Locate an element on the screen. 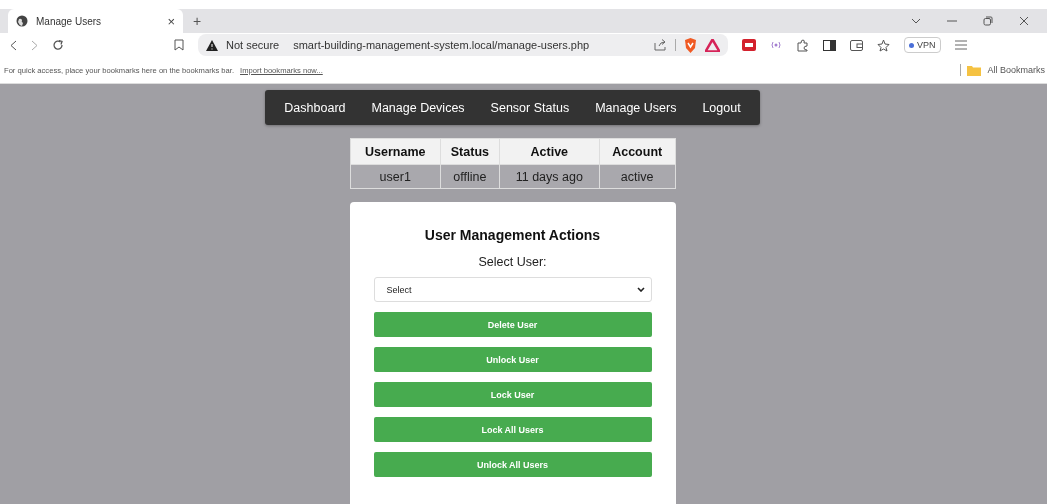  column-header: Account is located at coordinates (637, 151).